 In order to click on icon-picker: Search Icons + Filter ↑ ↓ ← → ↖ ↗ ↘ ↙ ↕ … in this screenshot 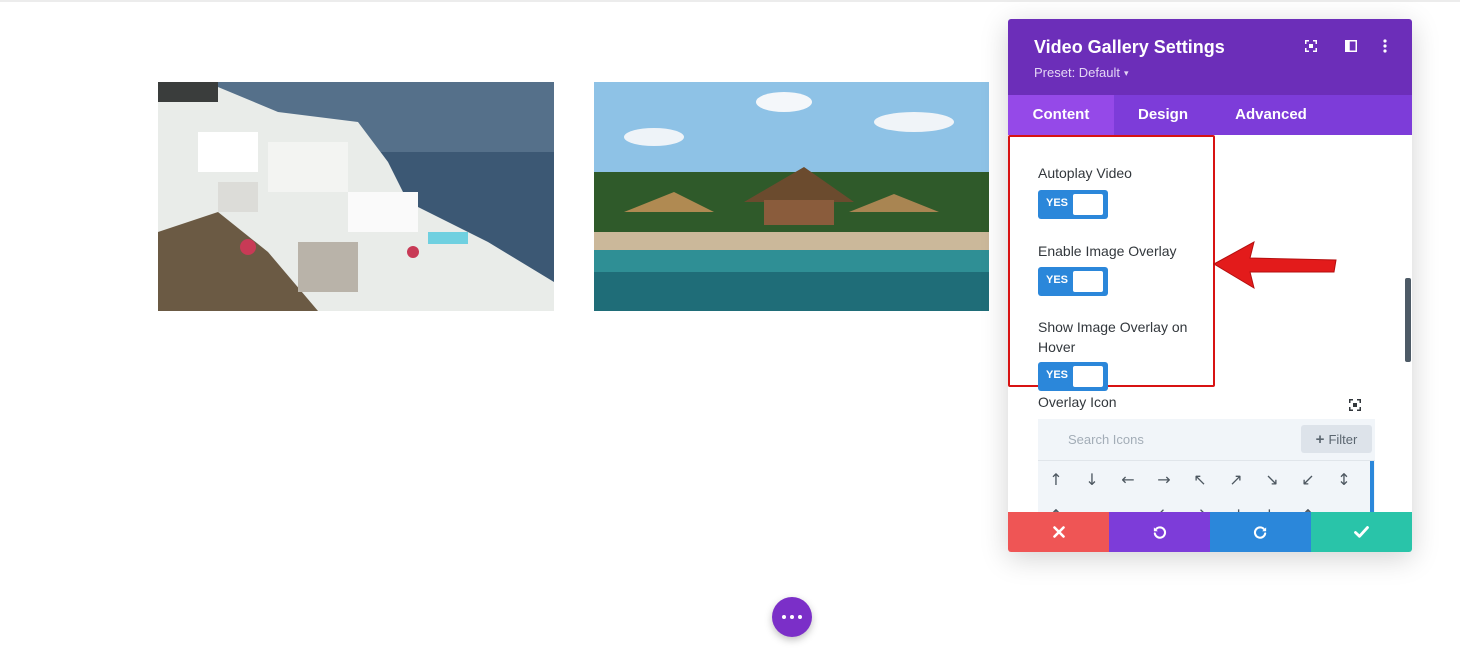, I will do `click(1206, 465)`.